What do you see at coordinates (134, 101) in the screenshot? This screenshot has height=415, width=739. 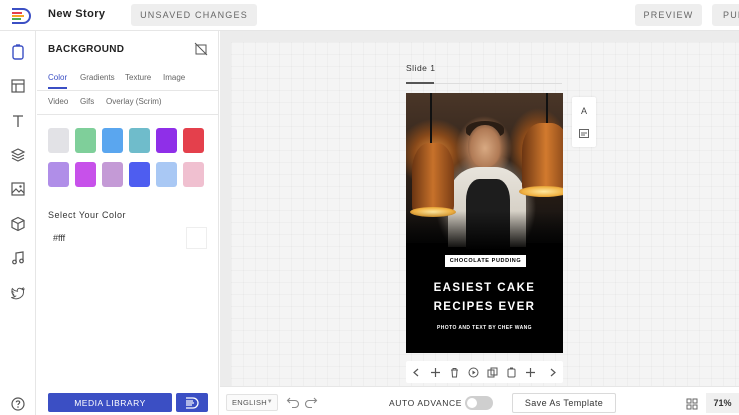 I see `tab-overlay-scrim: Overlay (Scrim)` at bounding box center [134, 101].